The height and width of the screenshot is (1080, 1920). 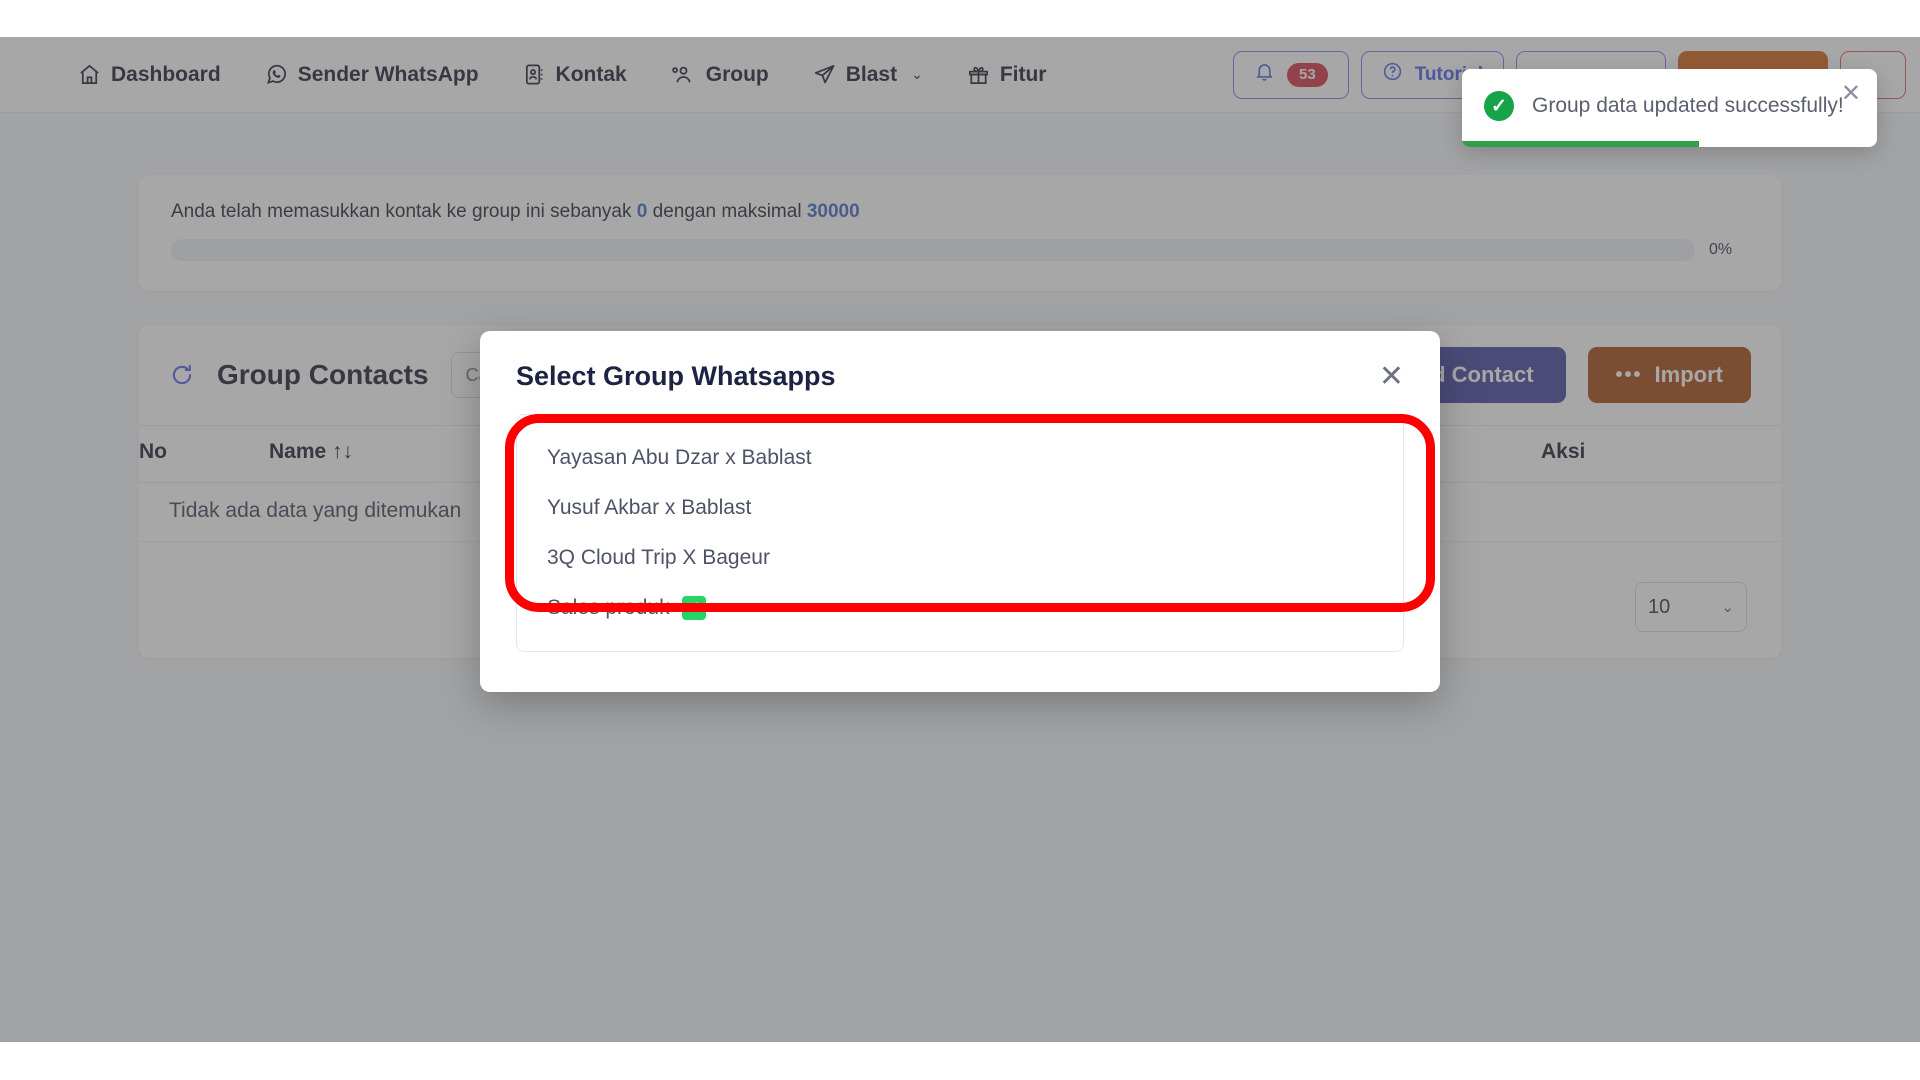 I want to click on toast-message: Group data updated successfully!, so click(x=1688, y=105).